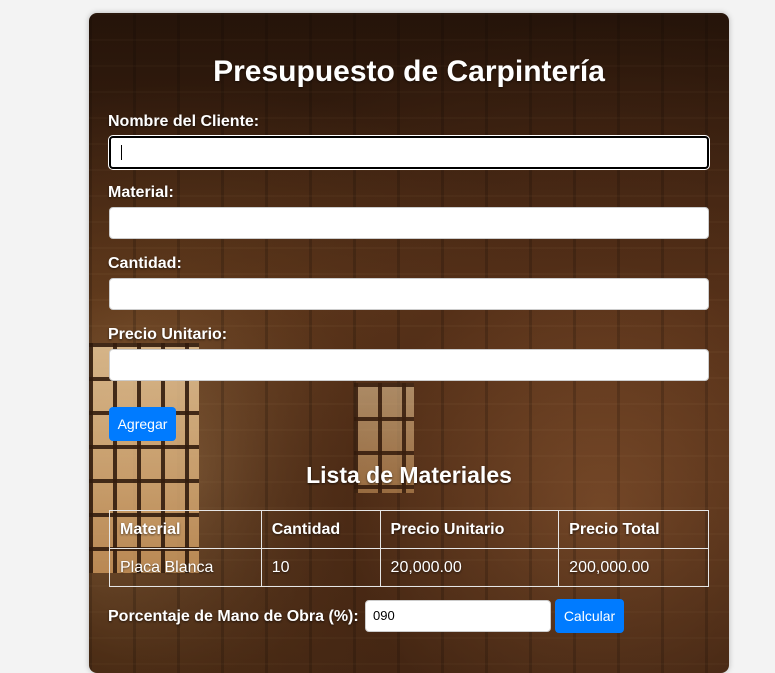 The width and height of the screenshot is (775, 673). What do you see at coordinates (145, 263) in the screenshot?
I see `quantity-label: Cantidad:` at bounding box center [145, 263].